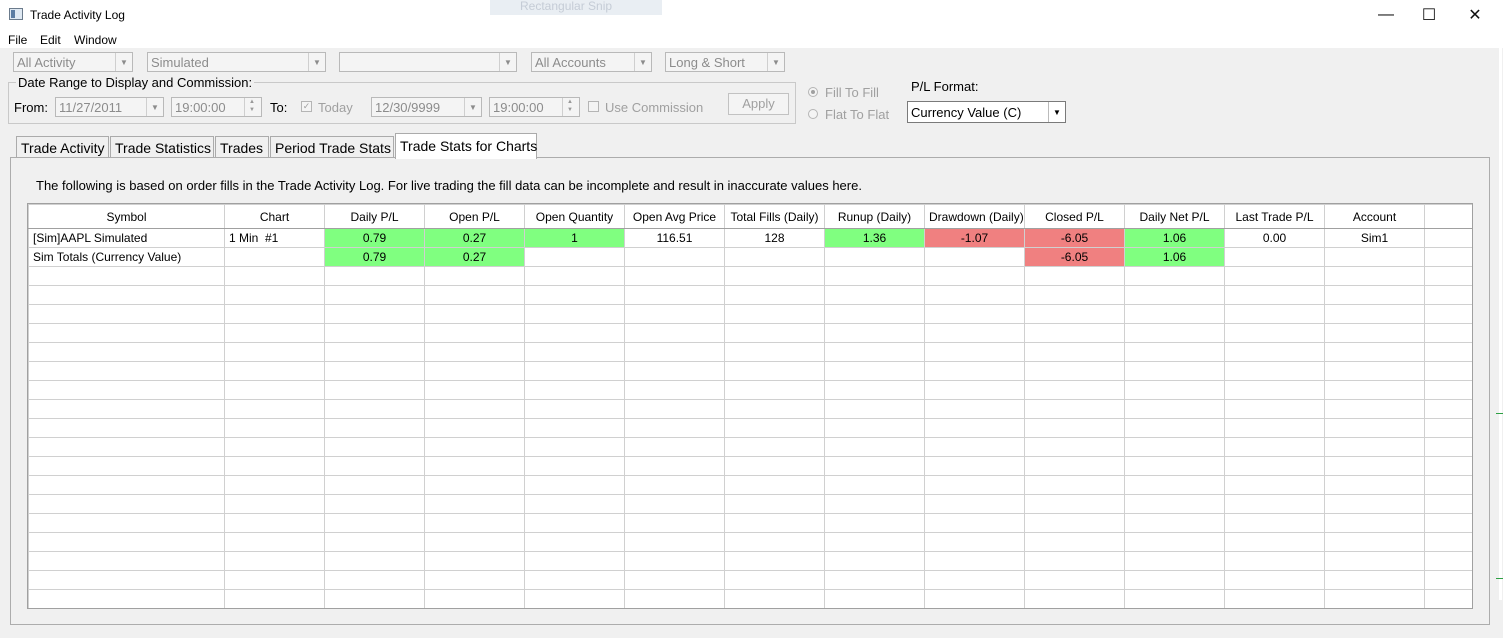 Image resolution: width=1503 pixels, height=638 pixels. What do you see at coordinates (813, 92) in the screenshot?
I see `fill-to-fill-radio` at bounding box center [813, 92].